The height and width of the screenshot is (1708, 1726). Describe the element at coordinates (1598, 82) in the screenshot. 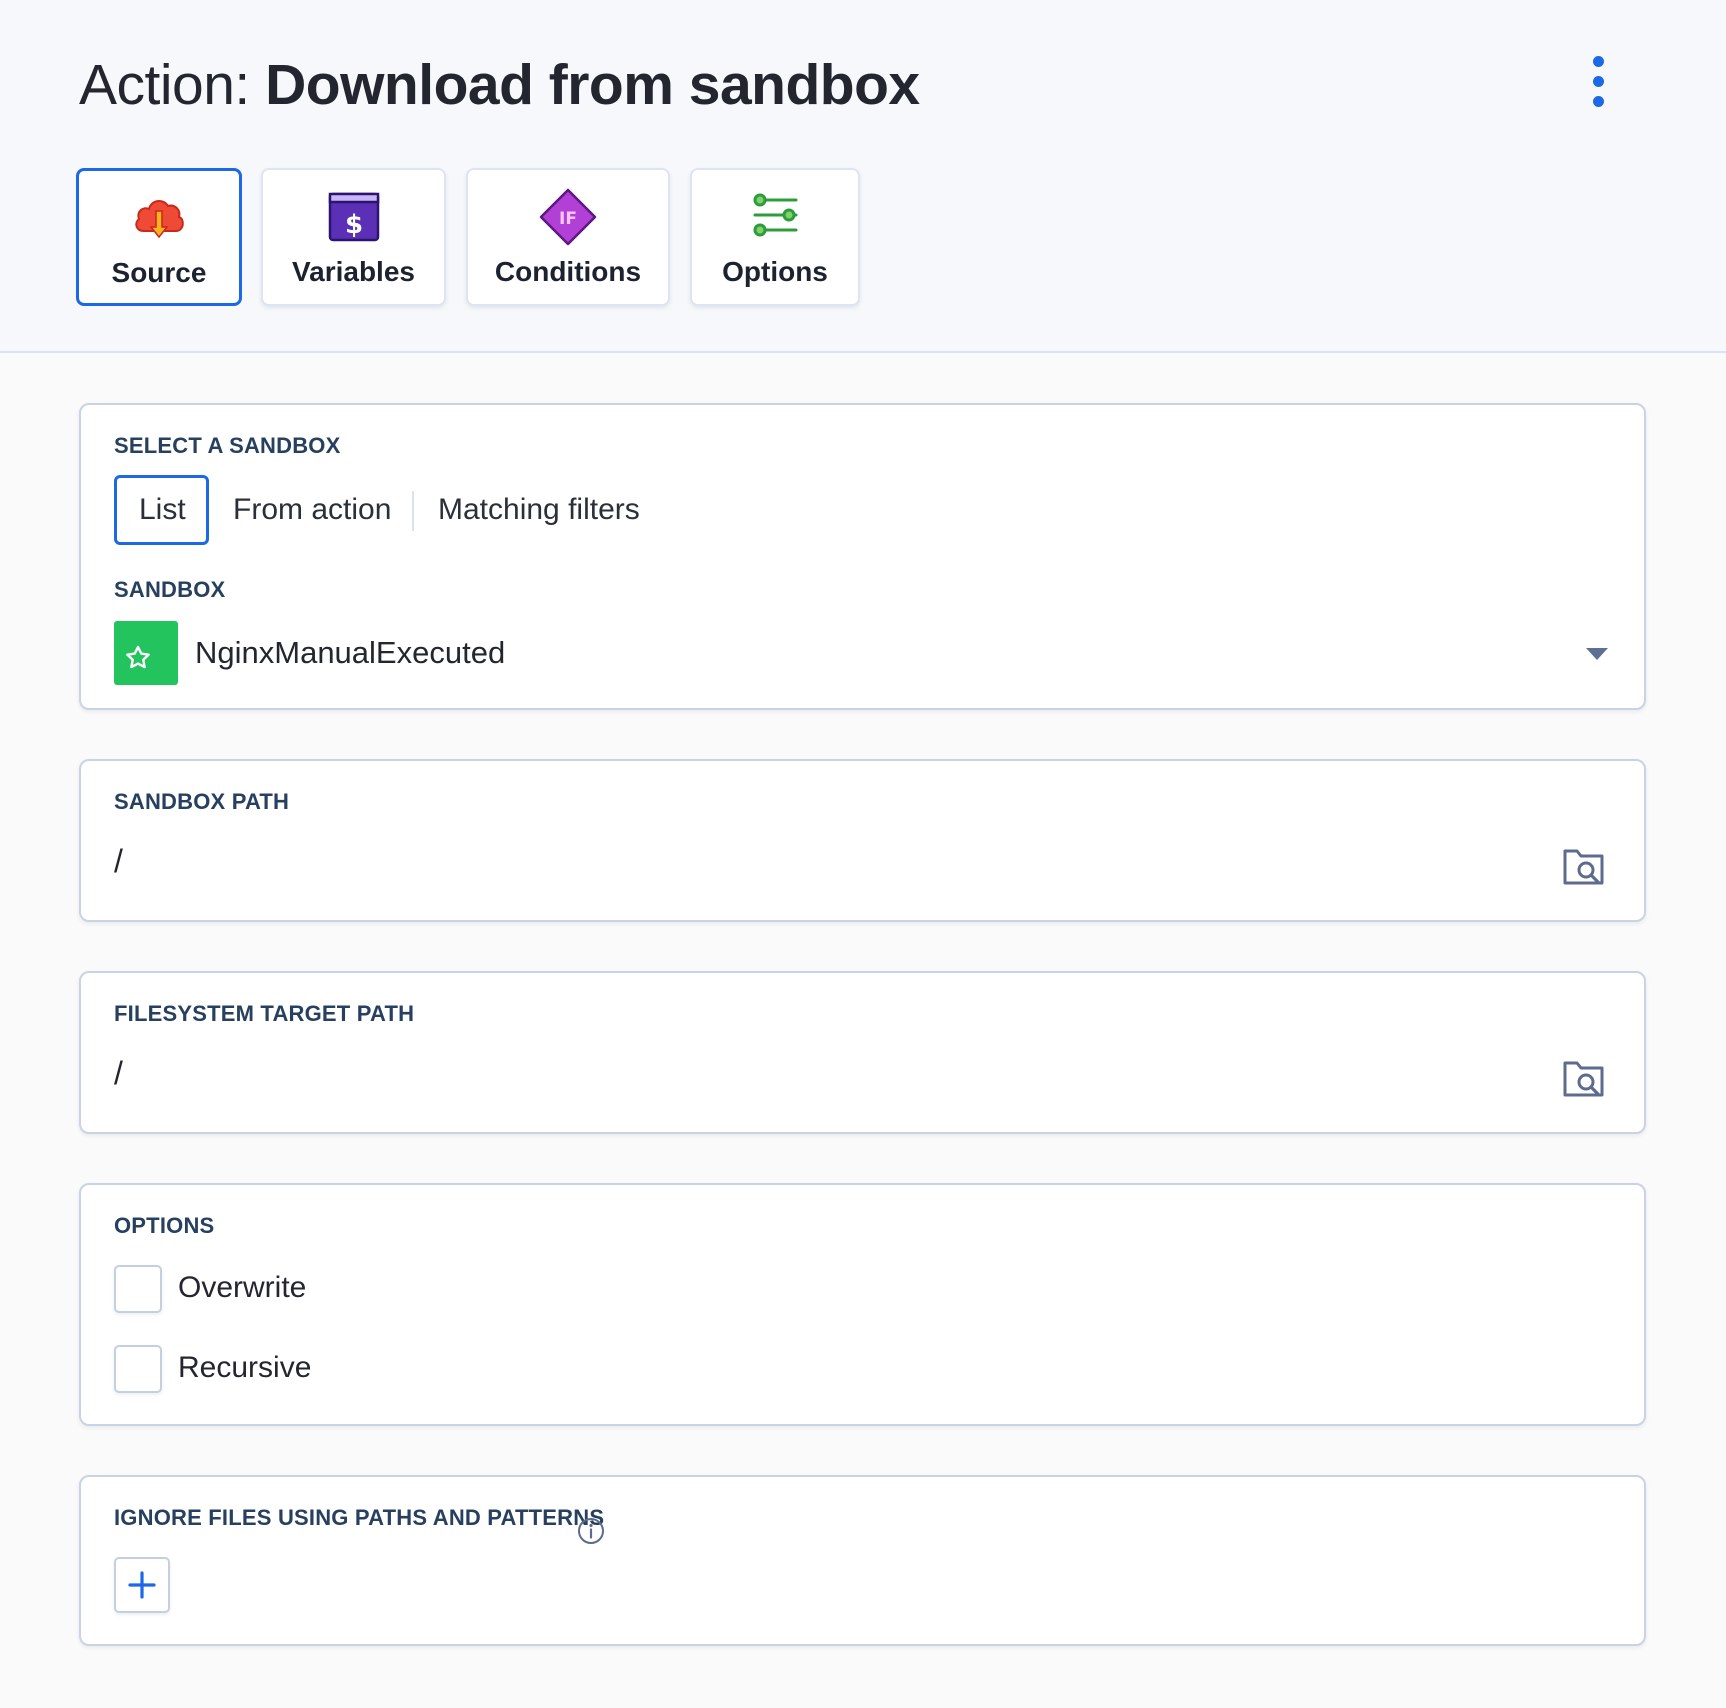

I see `kebab-menu-icon` at that location.